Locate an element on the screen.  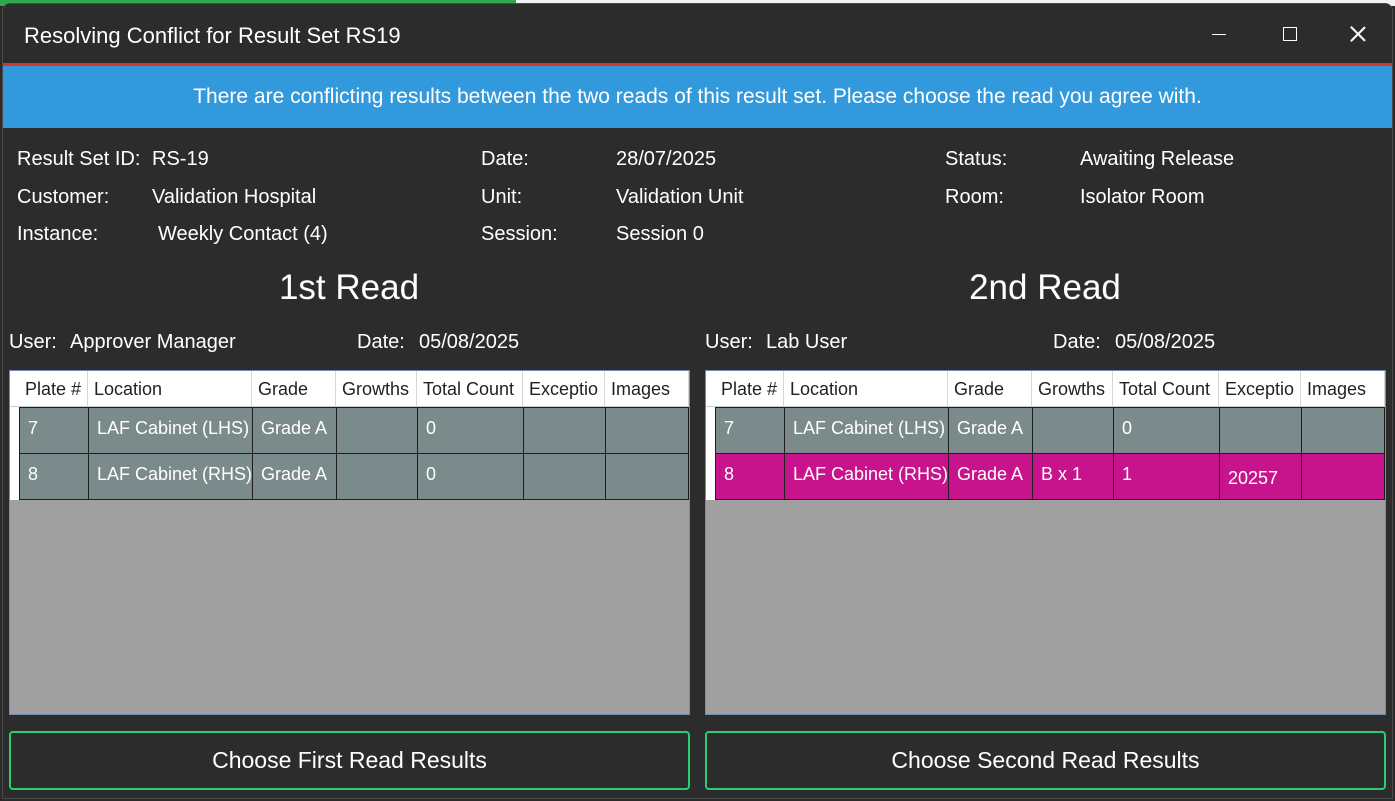
room-value: Isolator Room is located at coordinates (1142, 197).